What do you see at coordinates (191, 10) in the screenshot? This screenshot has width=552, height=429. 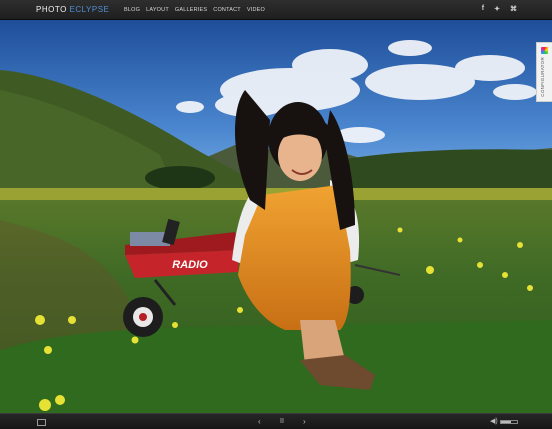 I see `nav-galleries: GALLERIES` at bounding box center [191, 10].